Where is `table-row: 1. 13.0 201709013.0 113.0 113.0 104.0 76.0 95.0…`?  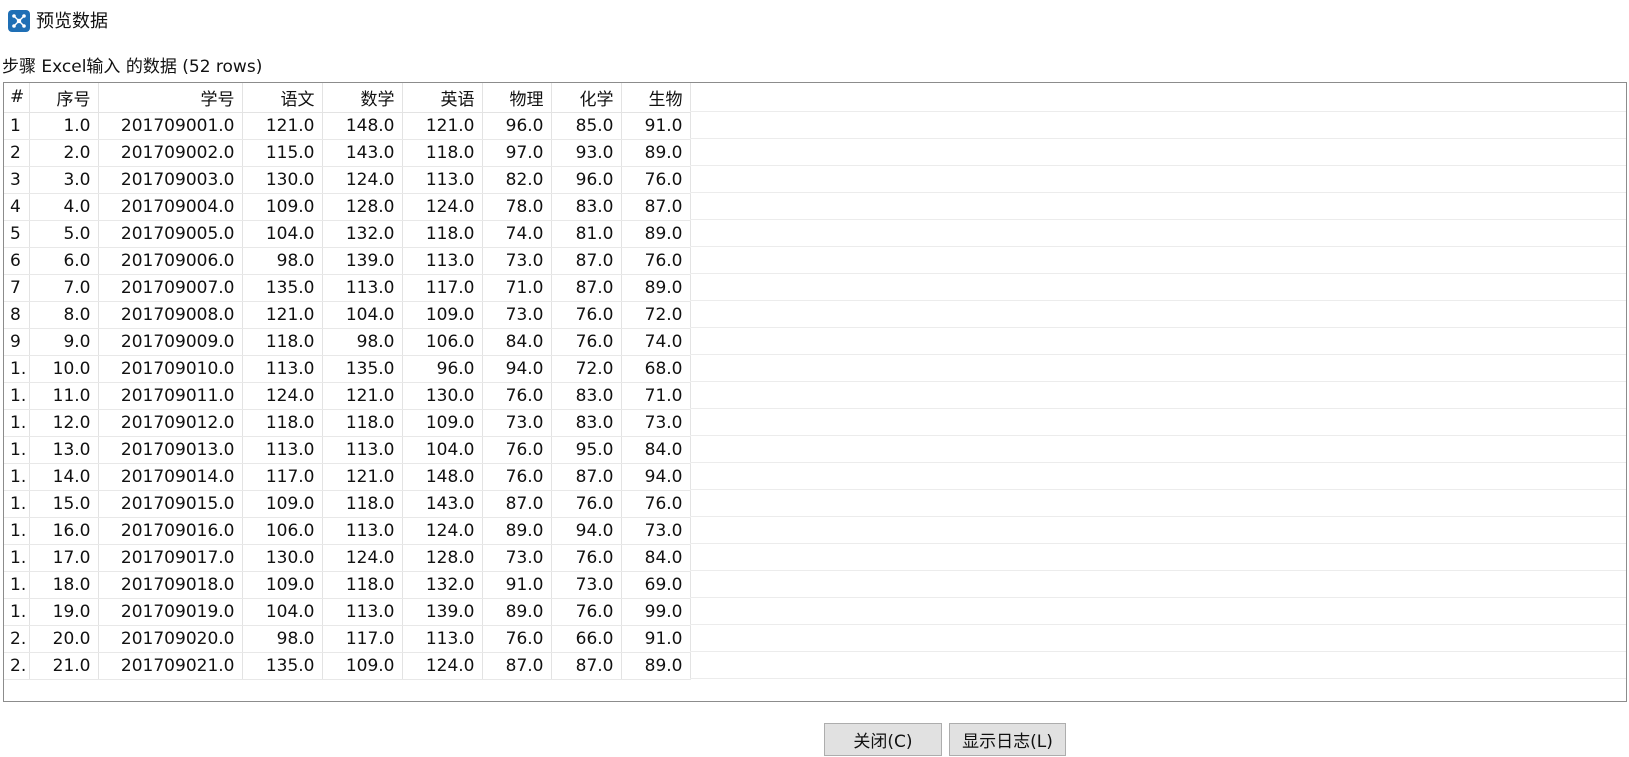 table-row: 1. 13.0 201709013.0 113.0 113.0 104.0 76.0 95.0… is located at coordinates (347, 450).